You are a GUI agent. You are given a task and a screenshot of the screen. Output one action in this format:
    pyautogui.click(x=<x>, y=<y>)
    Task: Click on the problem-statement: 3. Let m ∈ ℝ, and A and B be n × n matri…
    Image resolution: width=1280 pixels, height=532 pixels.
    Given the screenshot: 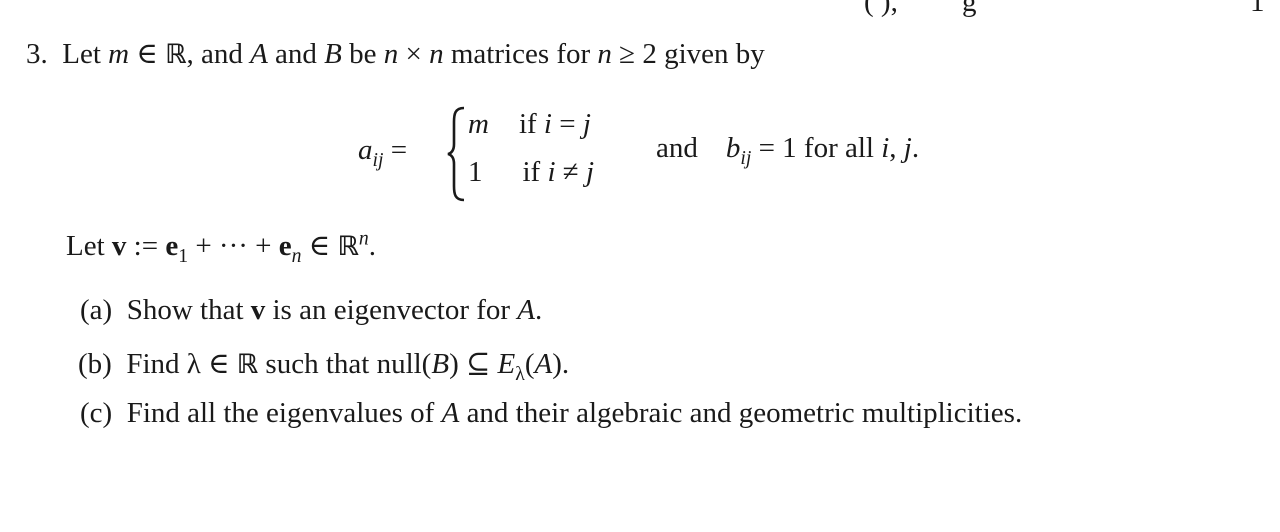 What is the action you would take?
    pyautogui.click(x=395, y=54)
    